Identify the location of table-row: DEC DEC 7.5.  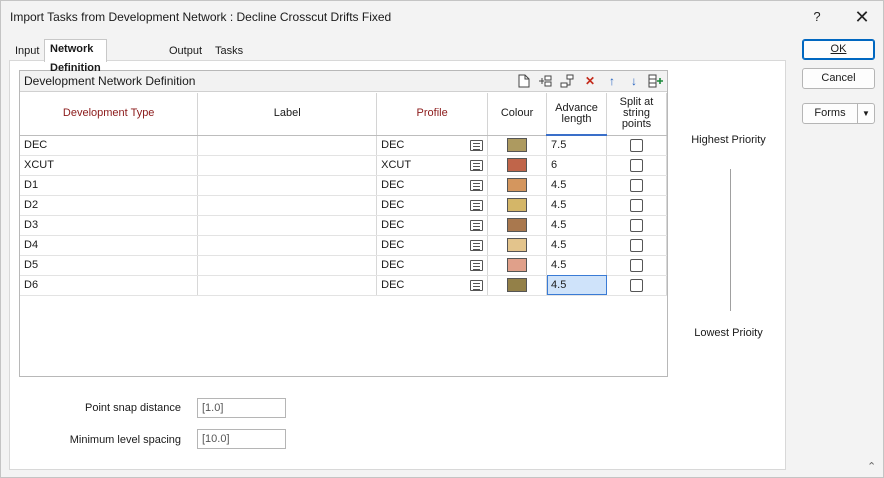
(343, 145).